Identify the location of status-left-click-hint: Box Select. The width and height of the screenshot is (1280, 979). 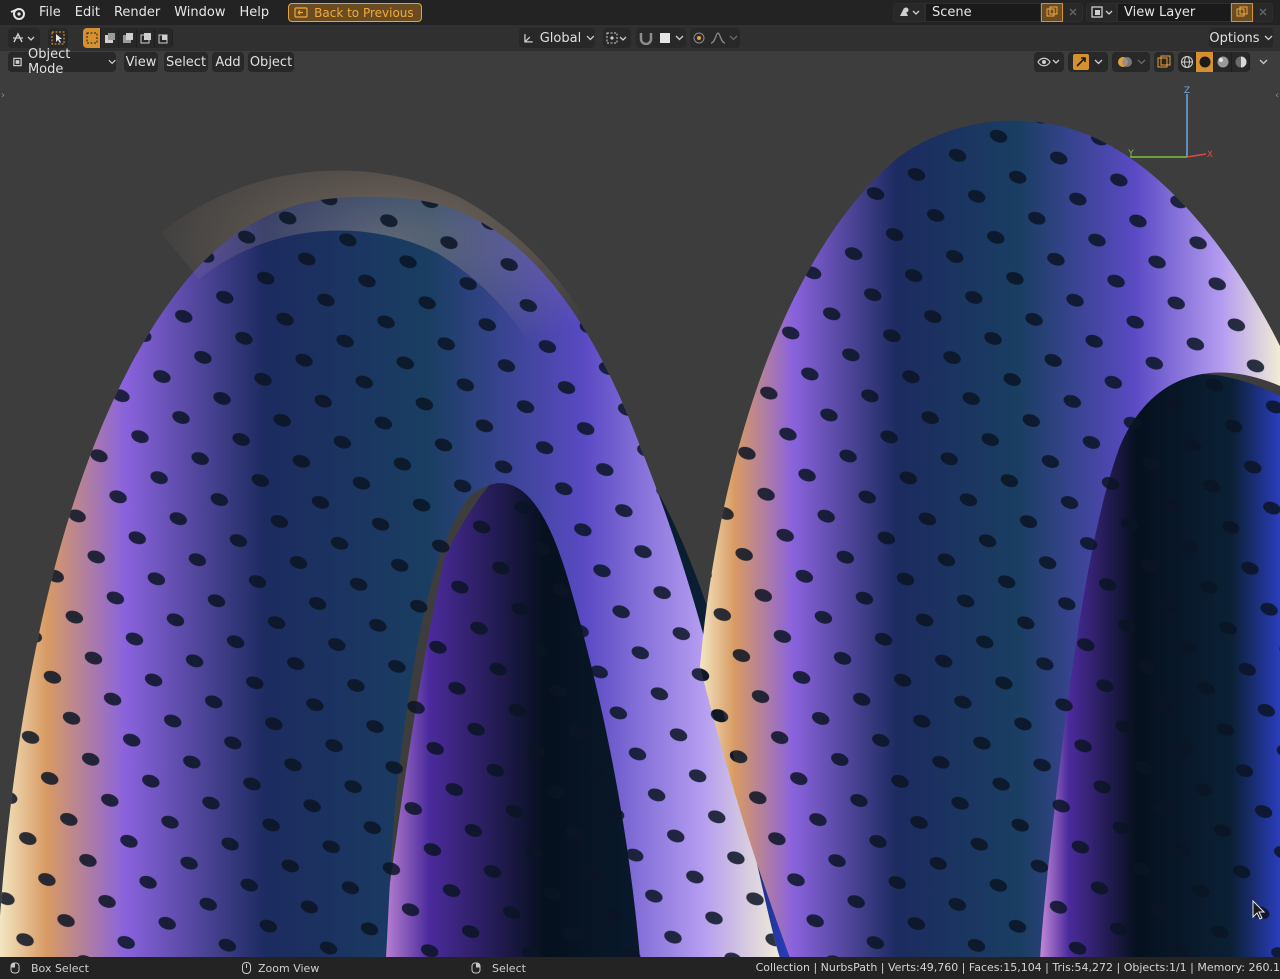
(49, 968).